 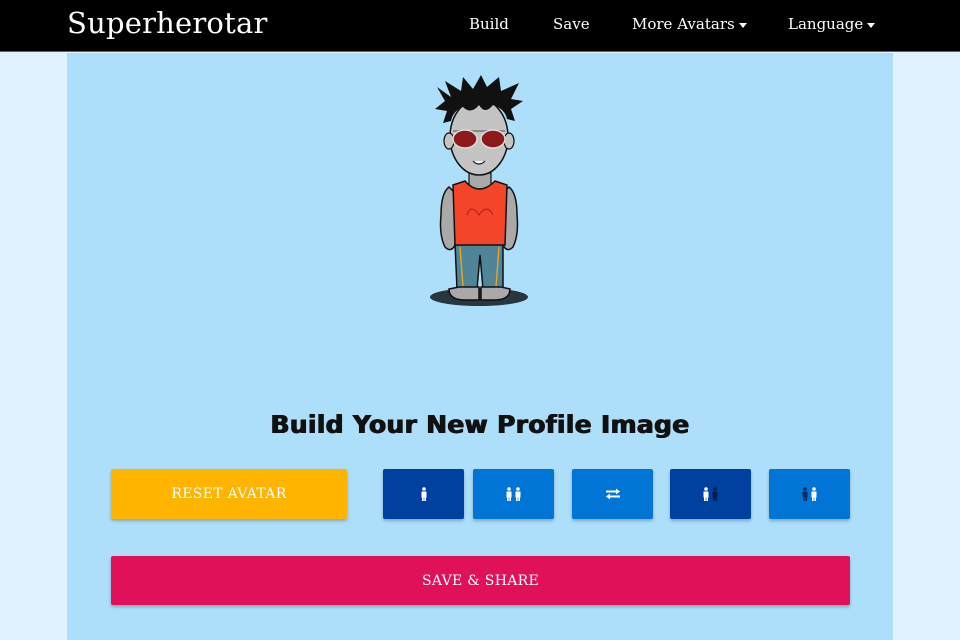 I want to click on nav-language: Language, so click(x=832, y=24).